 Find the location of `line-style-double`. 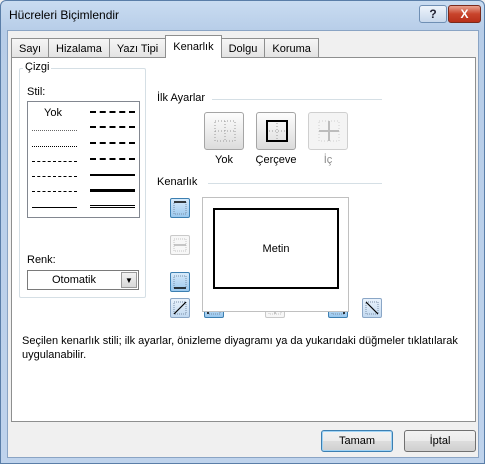

line-style-double is located at coordinates (112, 207).